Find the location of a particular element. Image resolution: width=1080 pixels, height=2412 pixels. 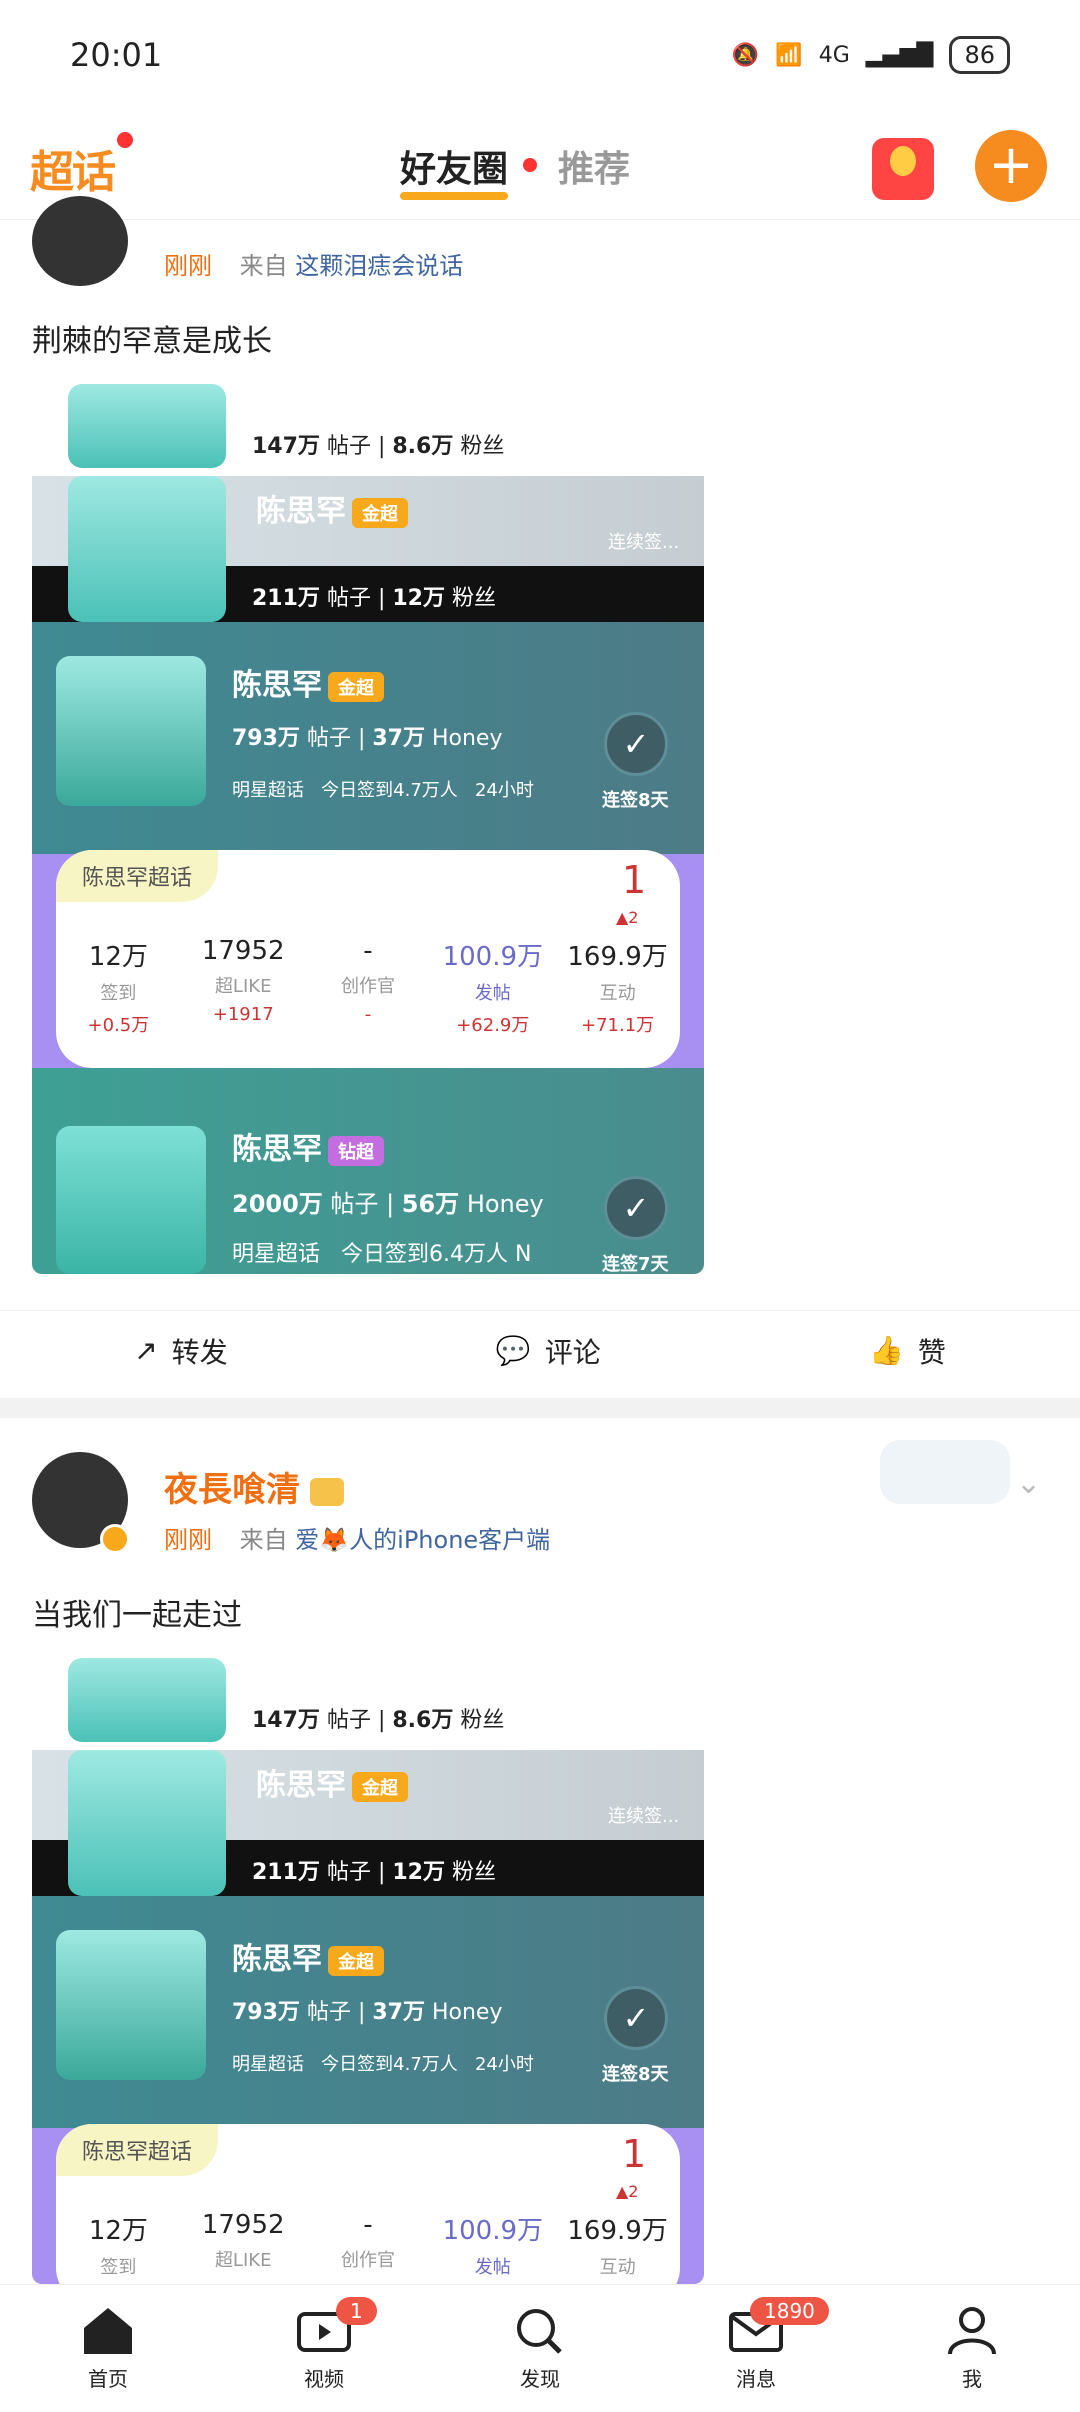

stat-delta: +71.1万 is located at coordinates (618, 1025).